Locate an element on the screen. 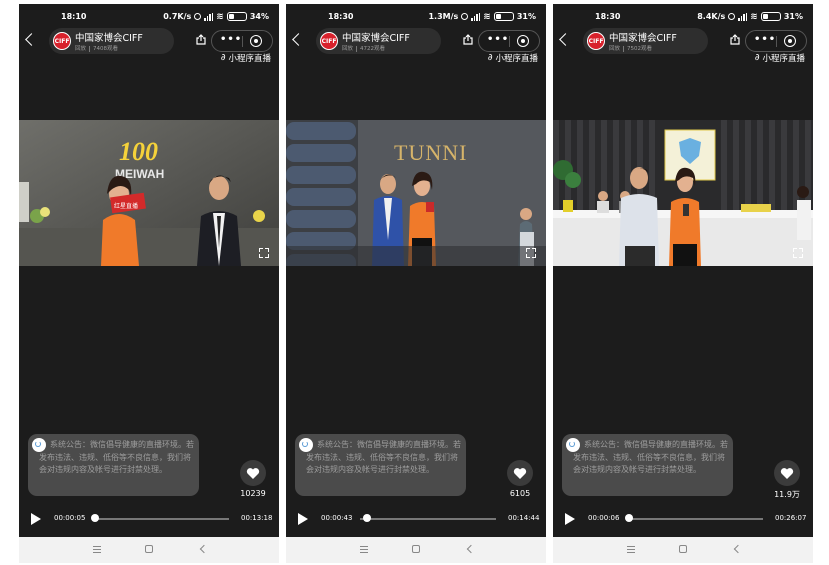  network-speed: 1.3M/s is located at coordinates (443, 16).